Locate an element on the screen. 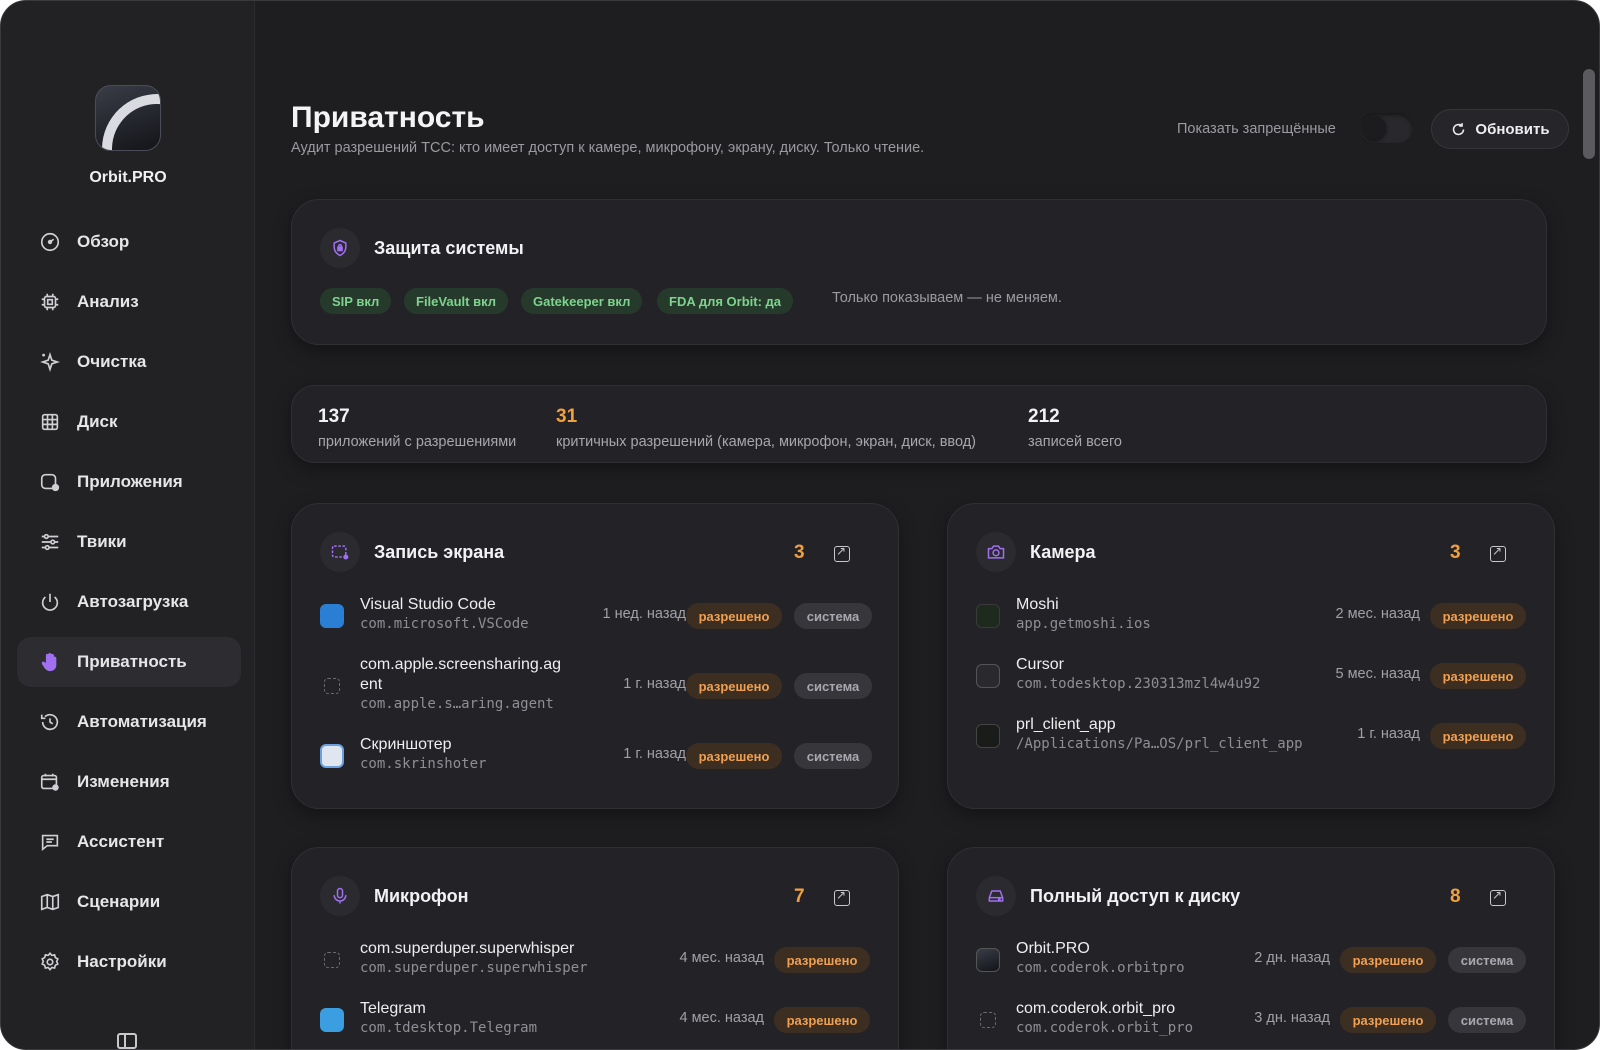 The height and width of the screenshot is (1050, 1600). vscode-icon is located at coordinates (332, 616).